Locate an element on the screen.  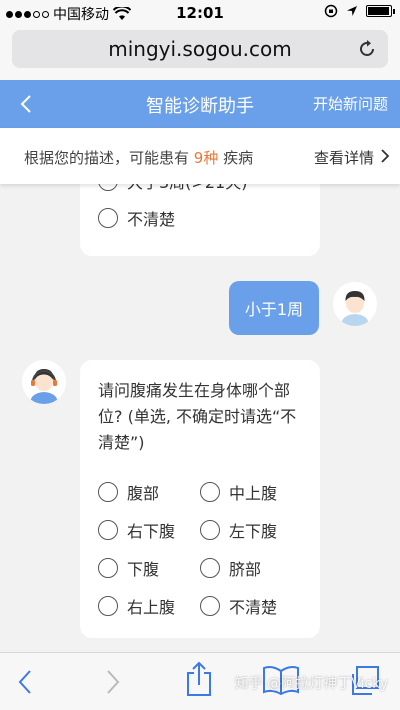
option-lower: 下腹 is located at coordinates (128, 568).